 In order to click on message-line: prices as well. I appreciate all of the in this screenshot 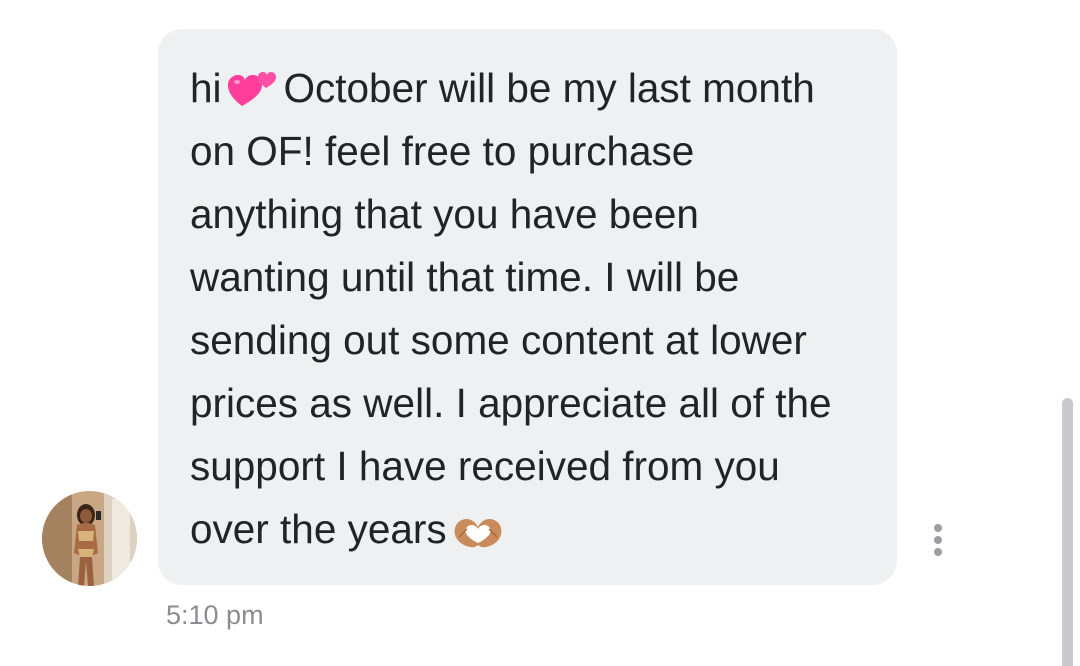, I will do `click(511, 403)`.